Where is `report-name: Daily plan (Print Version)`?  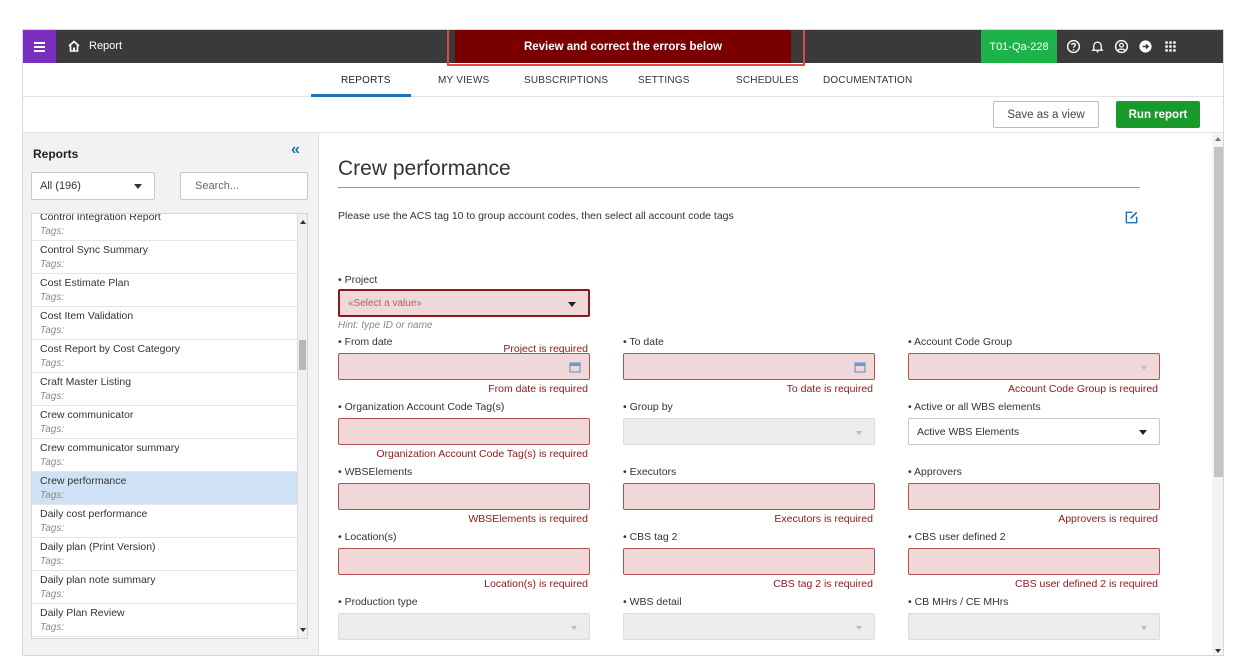
report-name: Daily plan (Print Version) is located at coordinates (98, 547).